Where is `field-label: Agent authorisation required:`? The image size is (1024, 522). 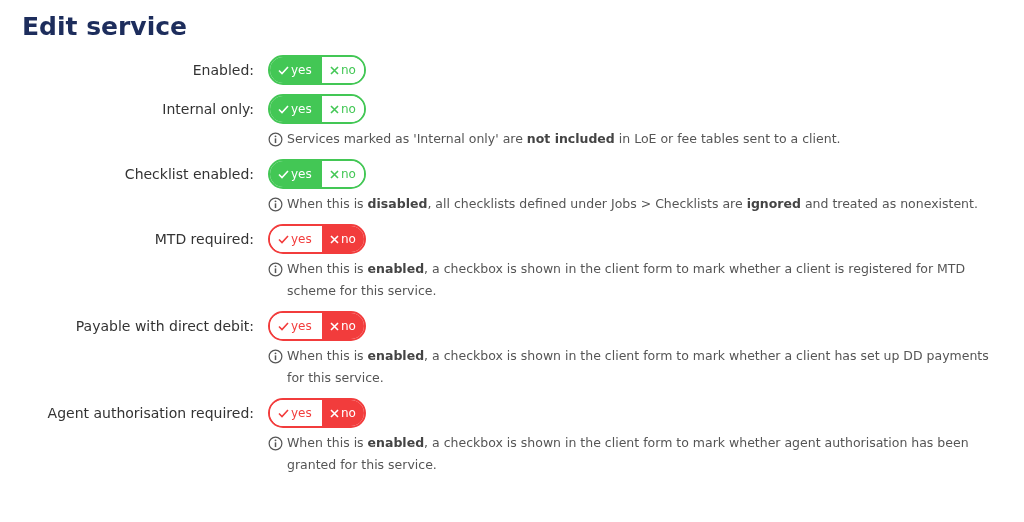
field-label: Agent authorisation required: is located at coordinates (150, 413).